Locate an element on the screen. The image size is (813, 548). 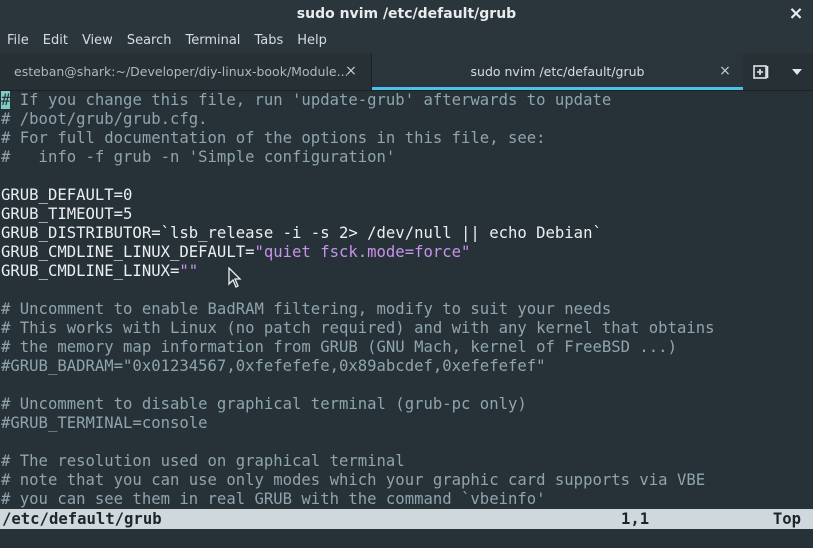
window-close-icon: × is located at coordinates (796, 14).